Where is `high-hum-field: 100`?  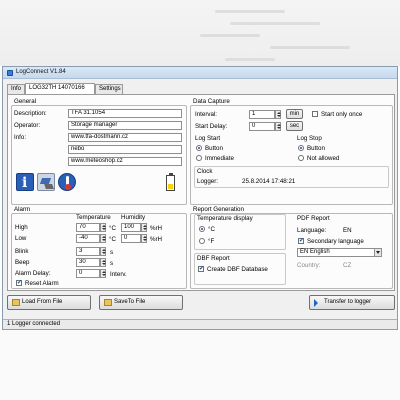 high-hum-field: 100 is located at coordinates (131, 227).